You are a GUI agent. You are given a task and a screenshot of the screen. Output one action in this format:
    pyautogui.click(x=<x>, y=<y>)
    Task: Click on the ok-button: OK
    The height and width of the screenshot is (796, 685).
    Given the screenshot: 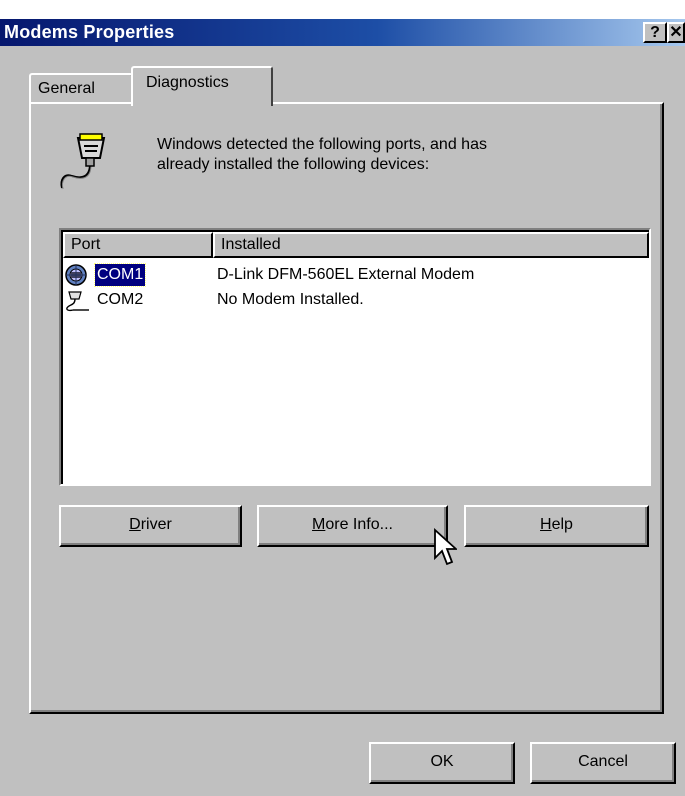 What is the action you would take?
    pyautogui.click(x=442, y=763)
    